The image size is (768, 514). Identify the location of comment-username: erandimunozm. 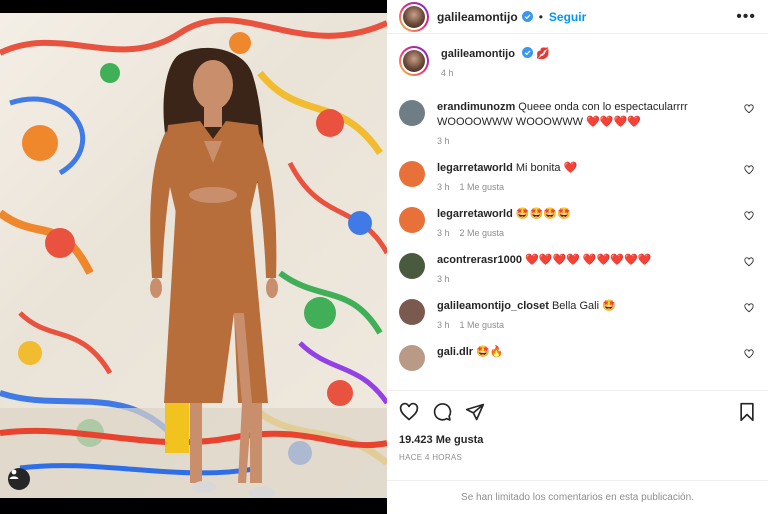
(476, 107).